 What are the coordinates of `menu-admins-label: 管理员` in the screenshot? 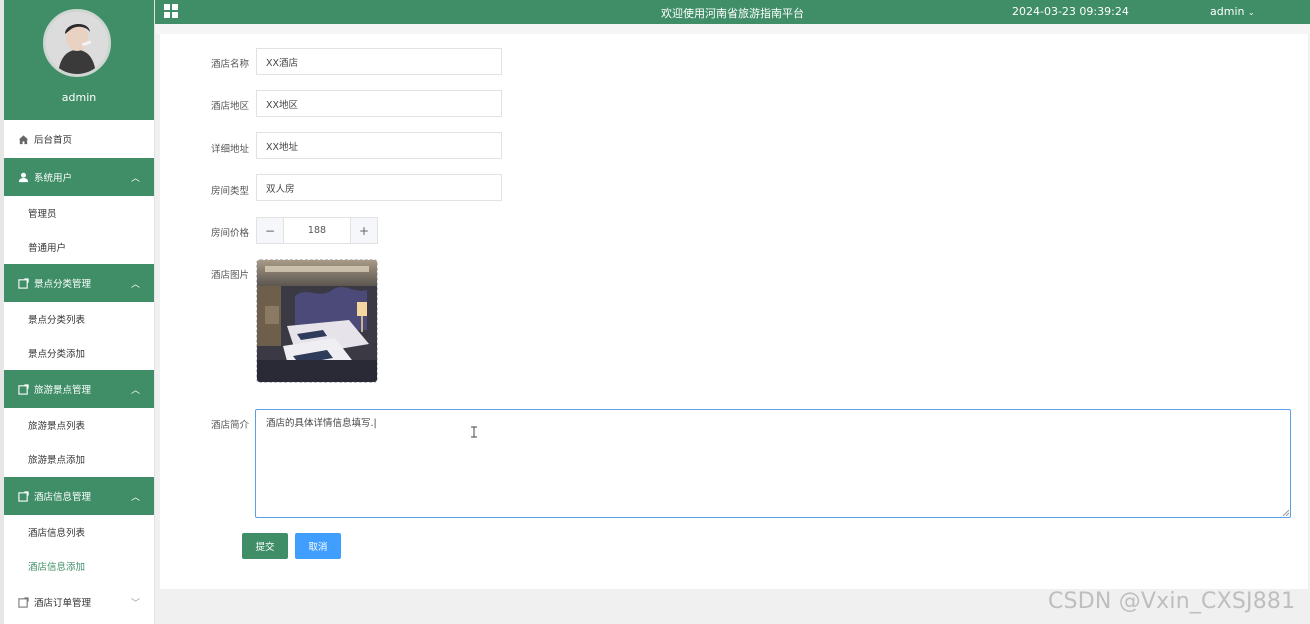 It's located at (42, 214).